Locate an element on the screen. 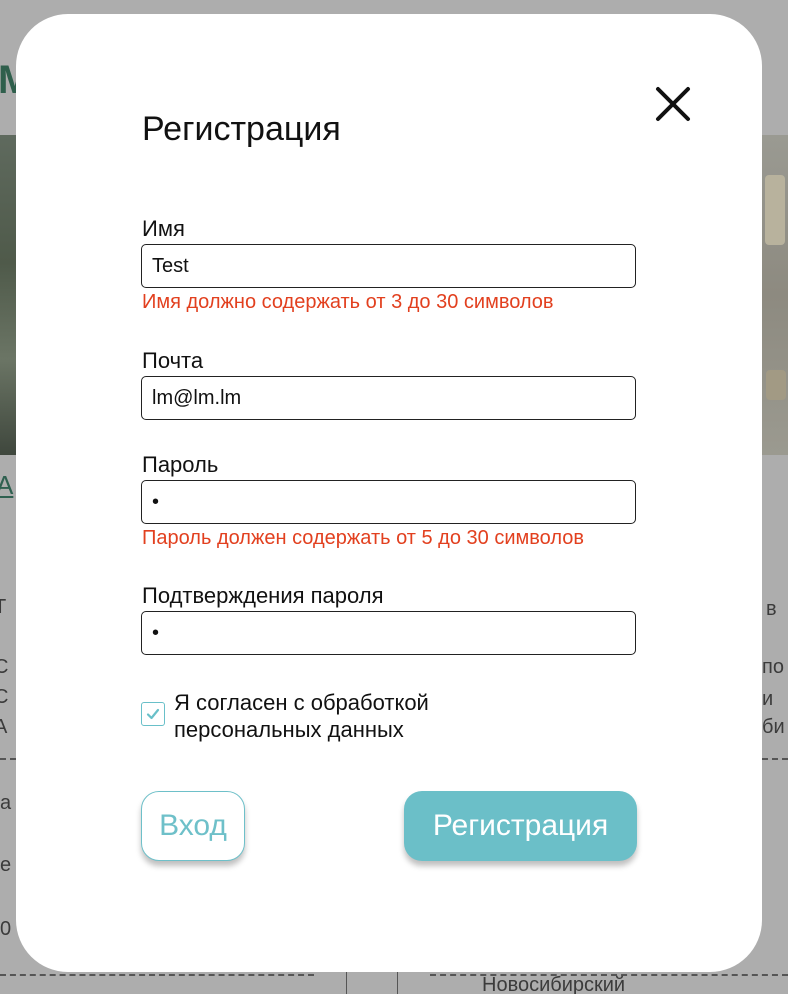 The image size is (788, 994). close-button is located at coordinates (673, 104).